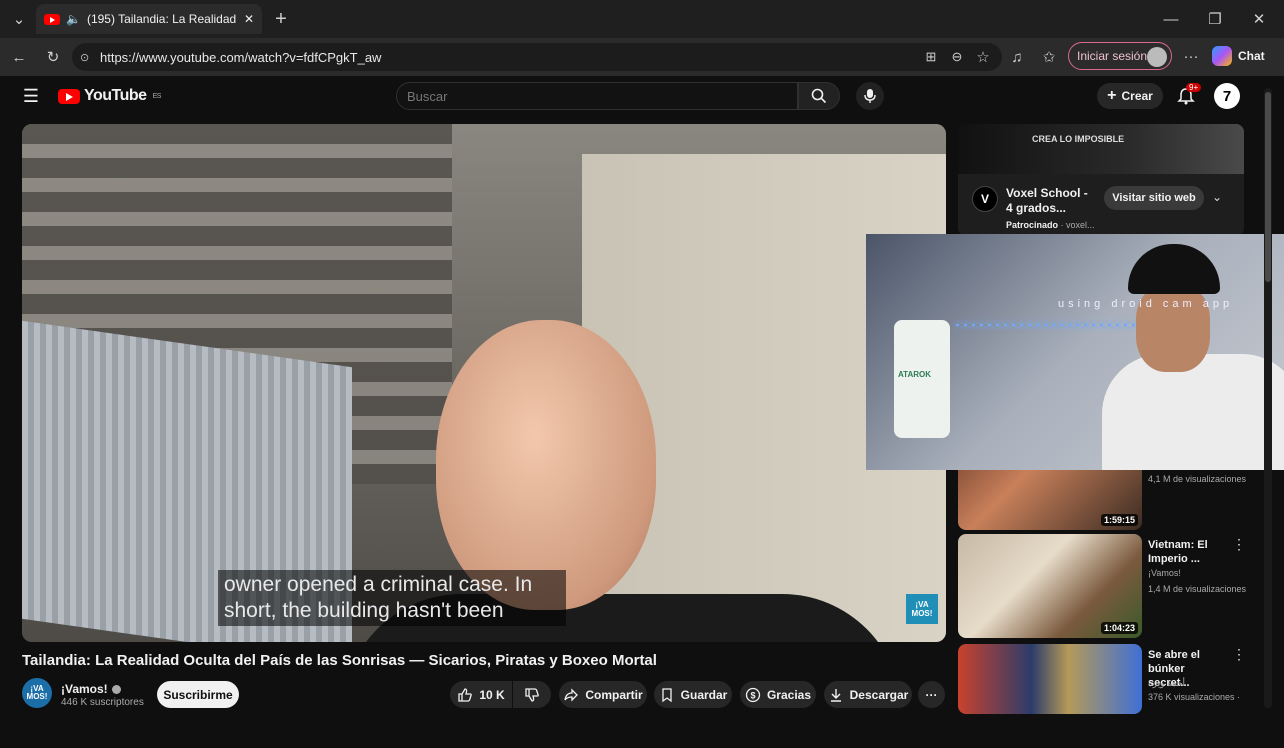 The width and height of the screenshot is (1284, 748). I want to click on save-label: Guardar, so click(704, 694).